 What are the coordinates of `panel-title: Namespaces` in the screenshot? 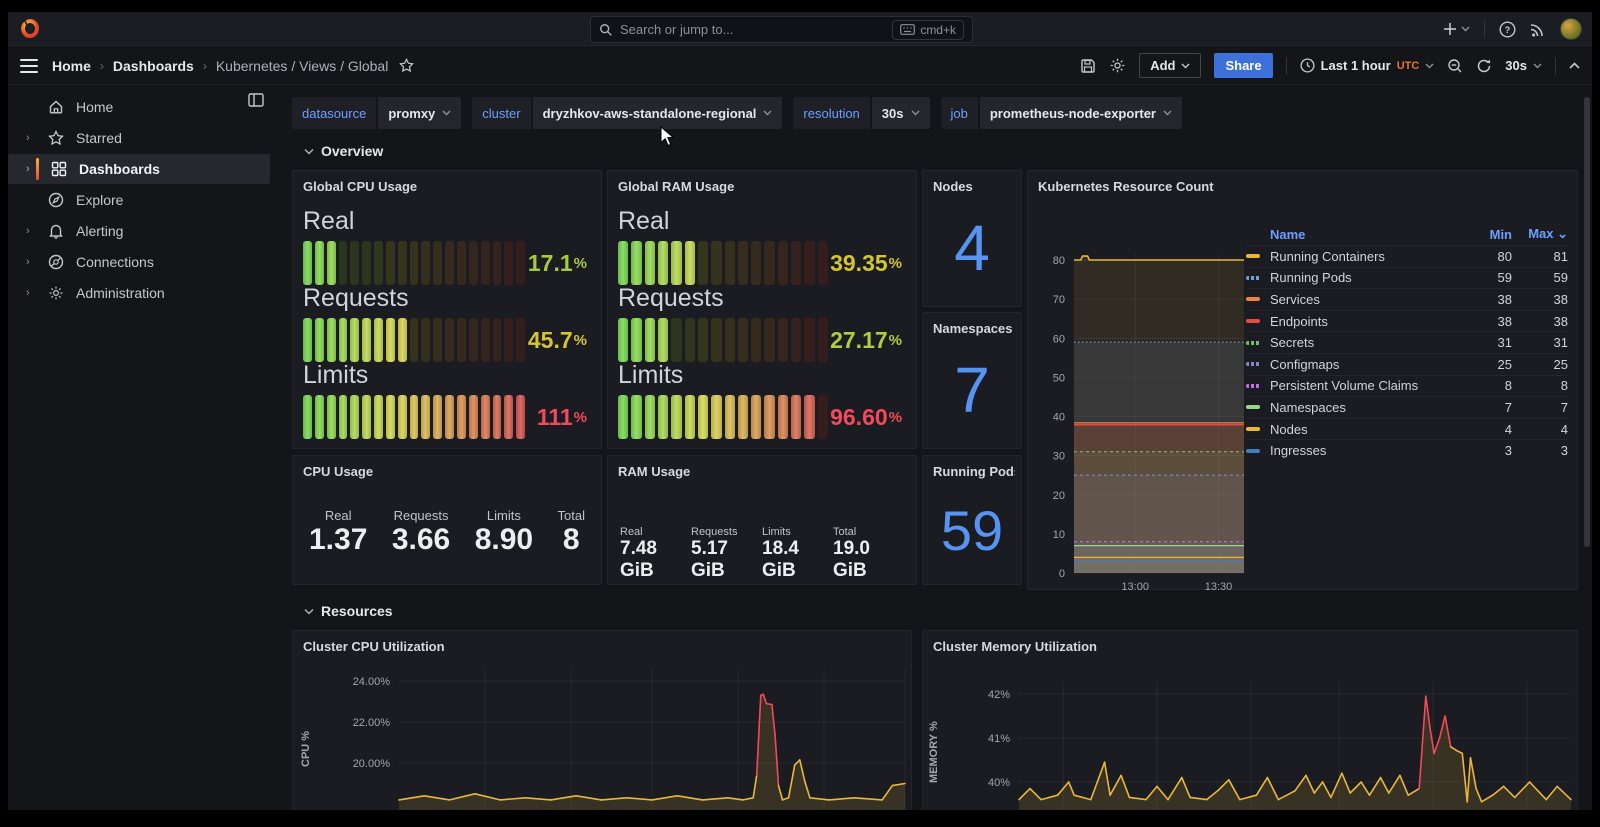 It's located at (973, 328).